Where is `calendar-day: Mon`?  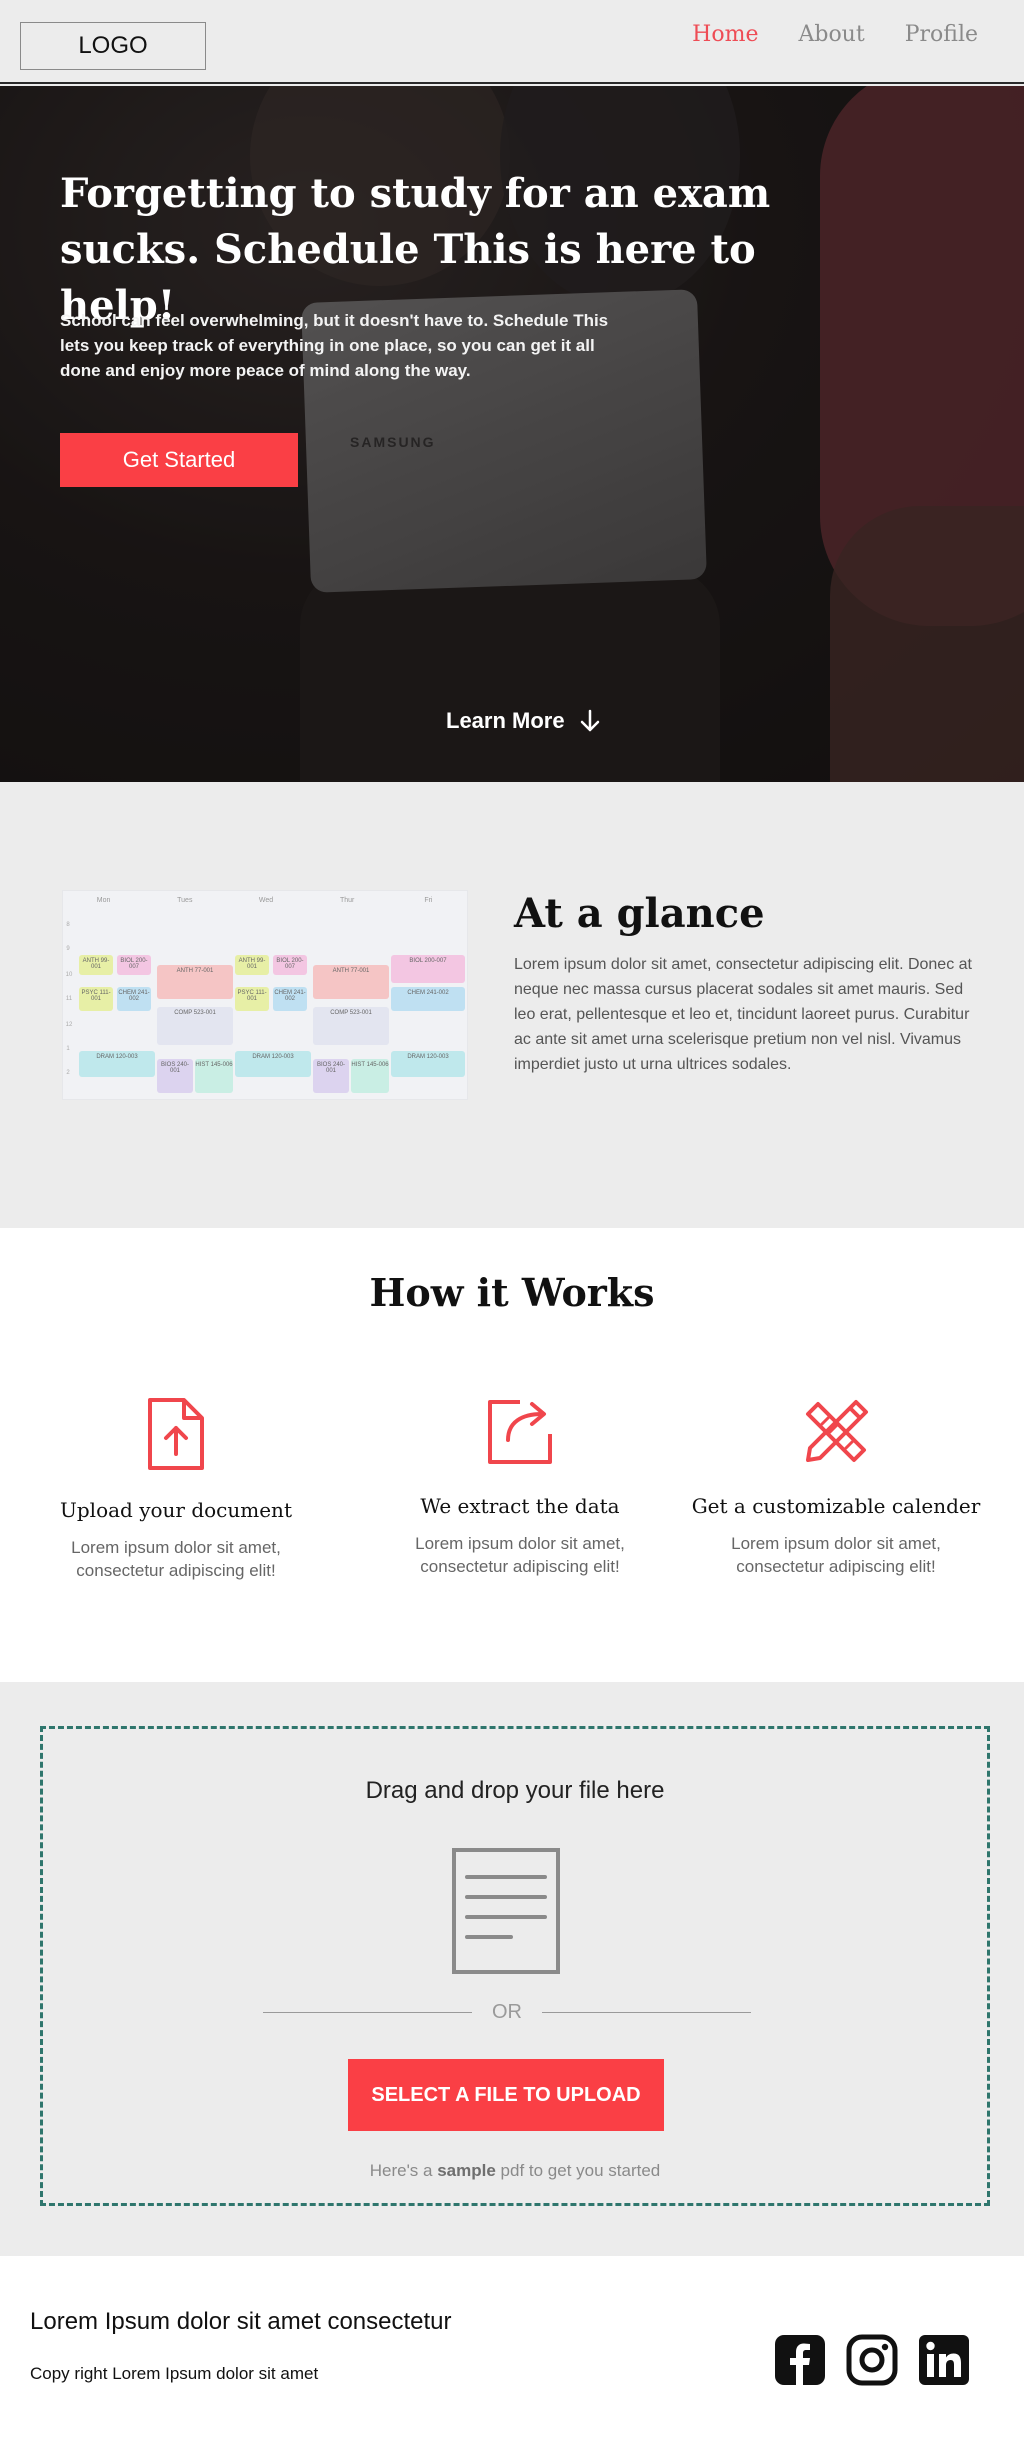 calendar-day: Mon is located at coordinates (103, 900).